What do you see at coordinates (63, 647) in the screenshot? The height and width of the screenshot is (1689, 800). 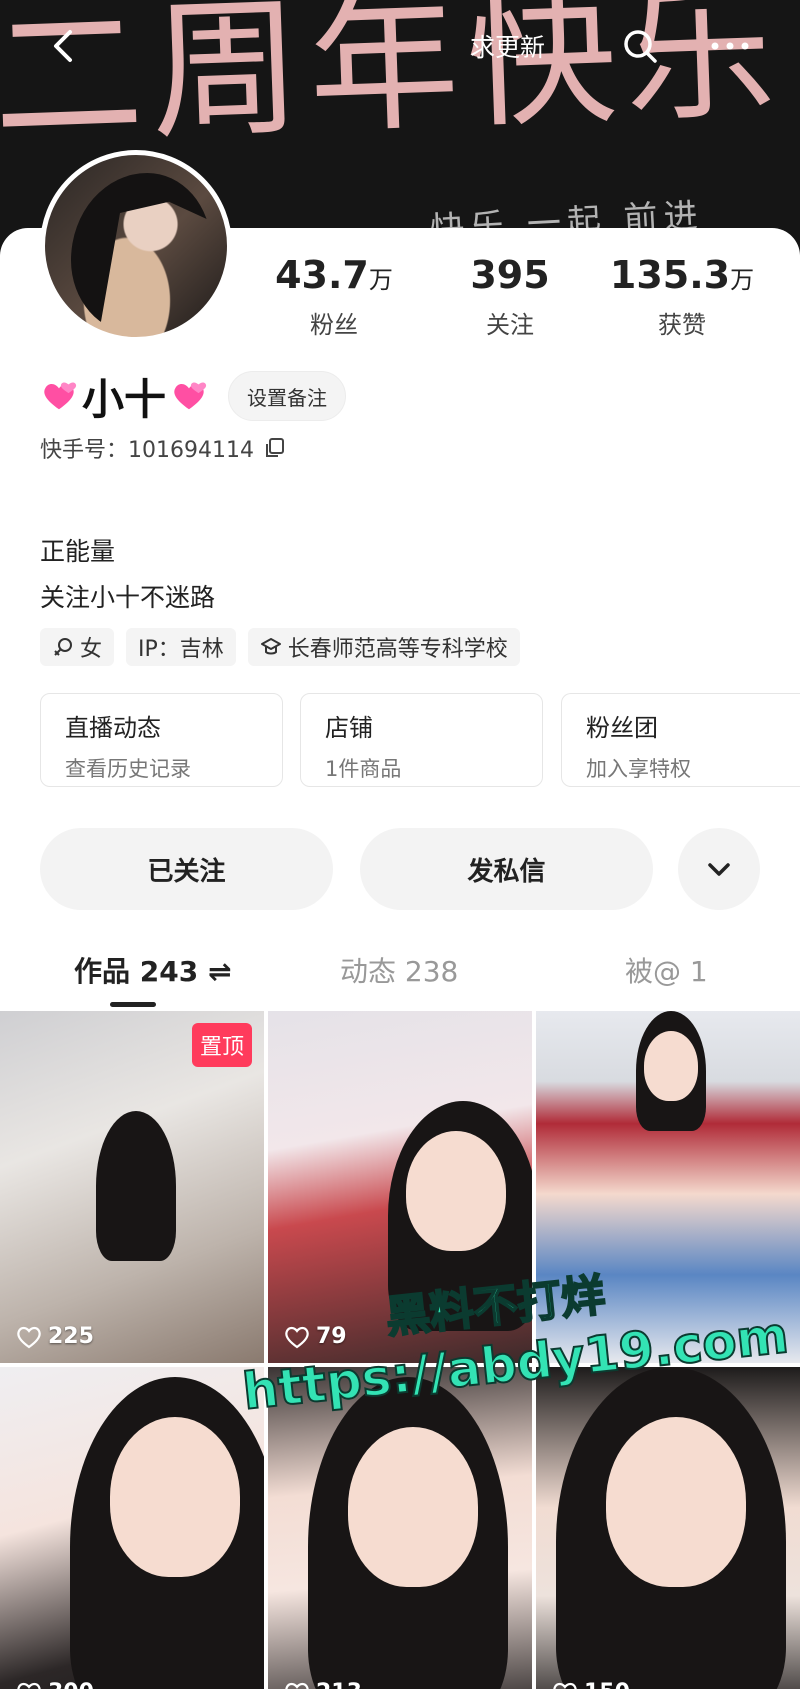 I see `female-icon` at bounding box center [63, 647].